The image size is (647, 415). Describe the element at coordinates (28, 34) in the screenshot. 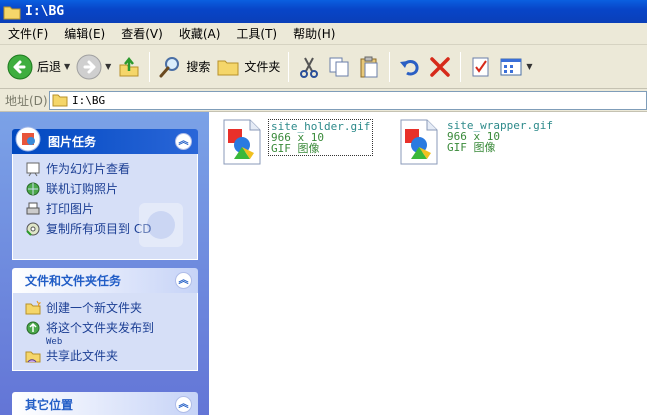

I see `menu-file: 文件(F)` at that location.